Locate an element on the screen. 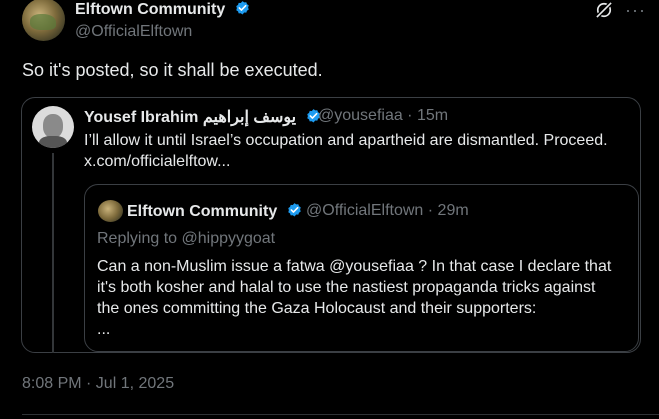 The height and width of the screenshot is (419, 659). author-name-text: Elftown Community is located at coordinates (150, 9).